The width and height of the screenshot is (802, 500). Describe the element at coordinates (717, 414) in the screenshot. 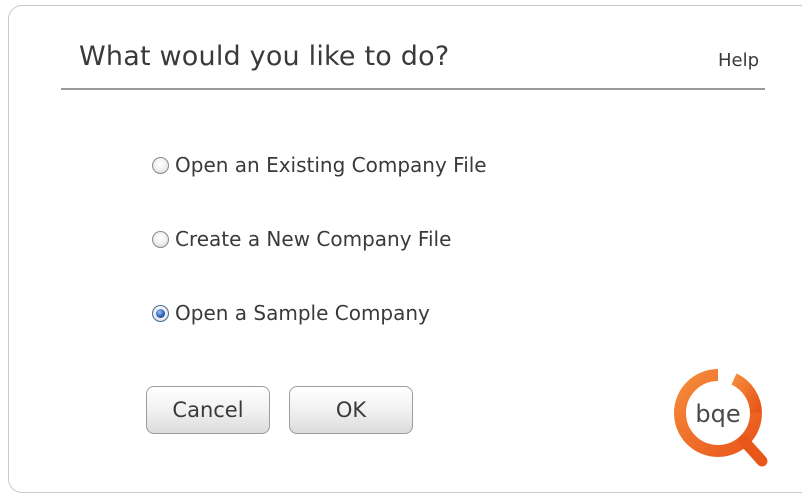

I see `logo-text: bqe` at that location.